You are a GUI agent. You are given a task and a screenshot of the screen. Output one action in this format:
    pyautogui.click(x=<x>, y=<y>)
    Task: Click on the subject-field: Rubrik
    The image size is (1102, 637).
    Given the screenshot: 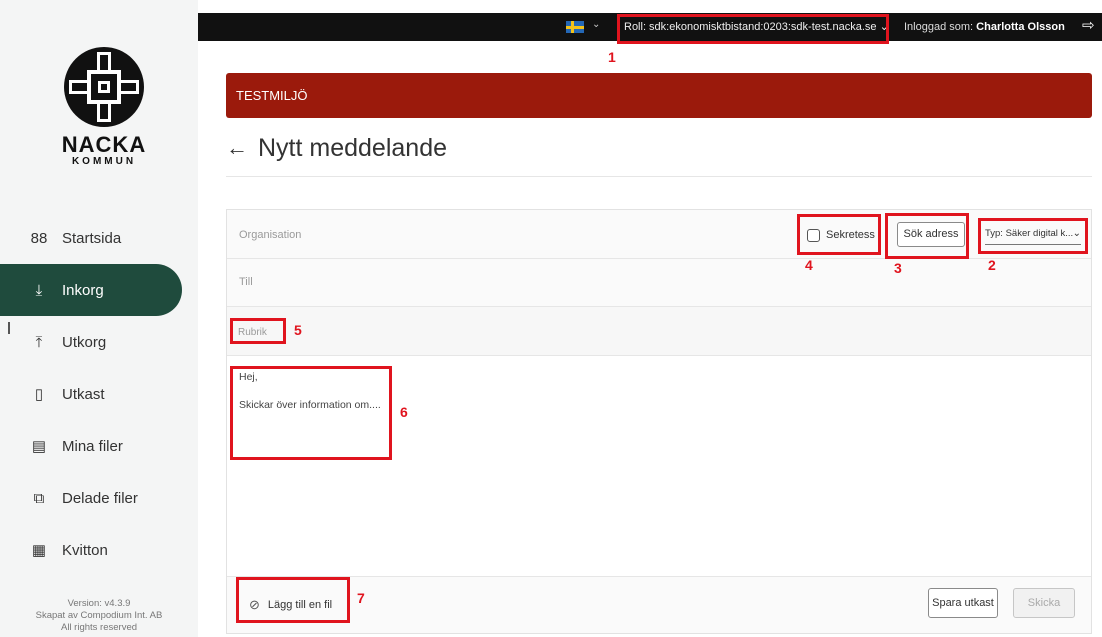 What is the action you would take?
    pyautogui.click(x=659, y=331)
    